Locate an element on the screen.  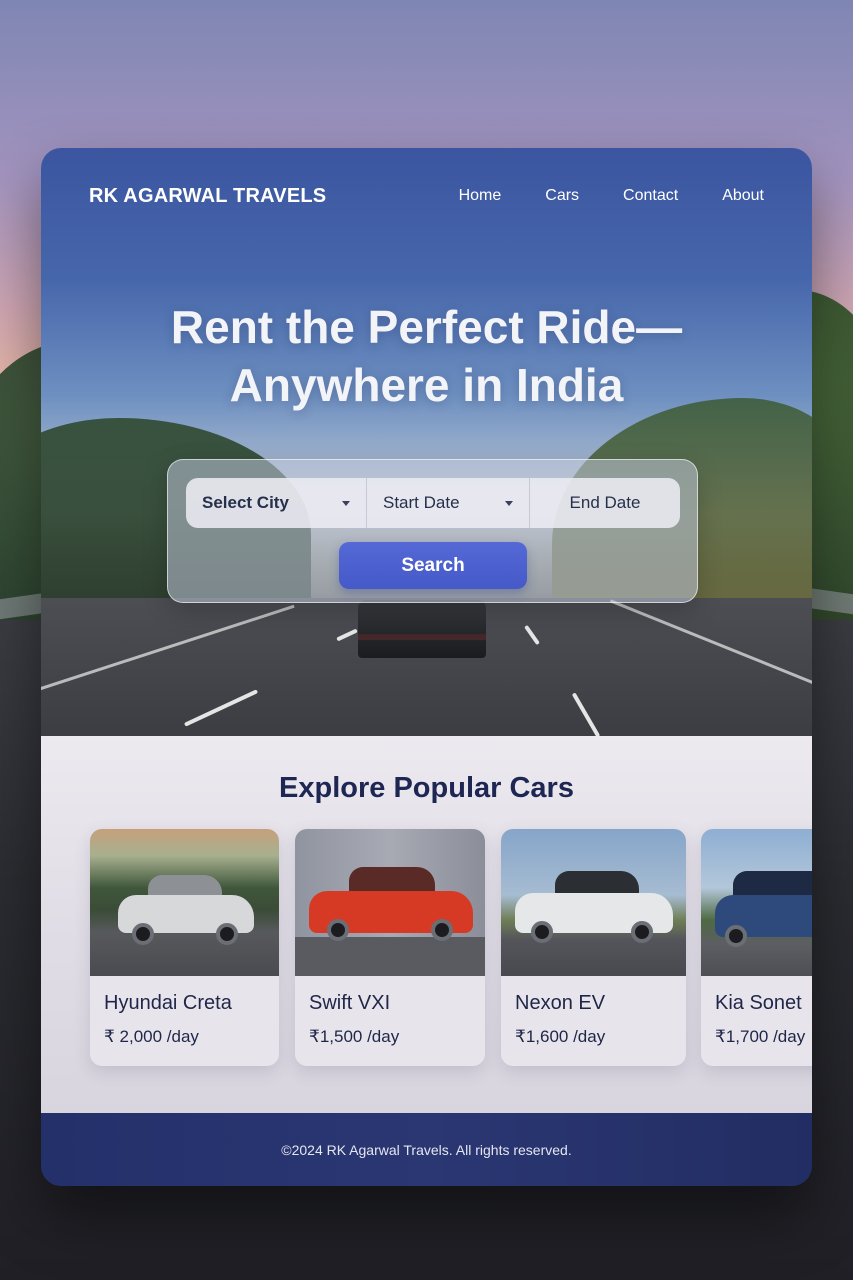
car-price: ₹1,500 /day is located at coordinates (354, 1036).